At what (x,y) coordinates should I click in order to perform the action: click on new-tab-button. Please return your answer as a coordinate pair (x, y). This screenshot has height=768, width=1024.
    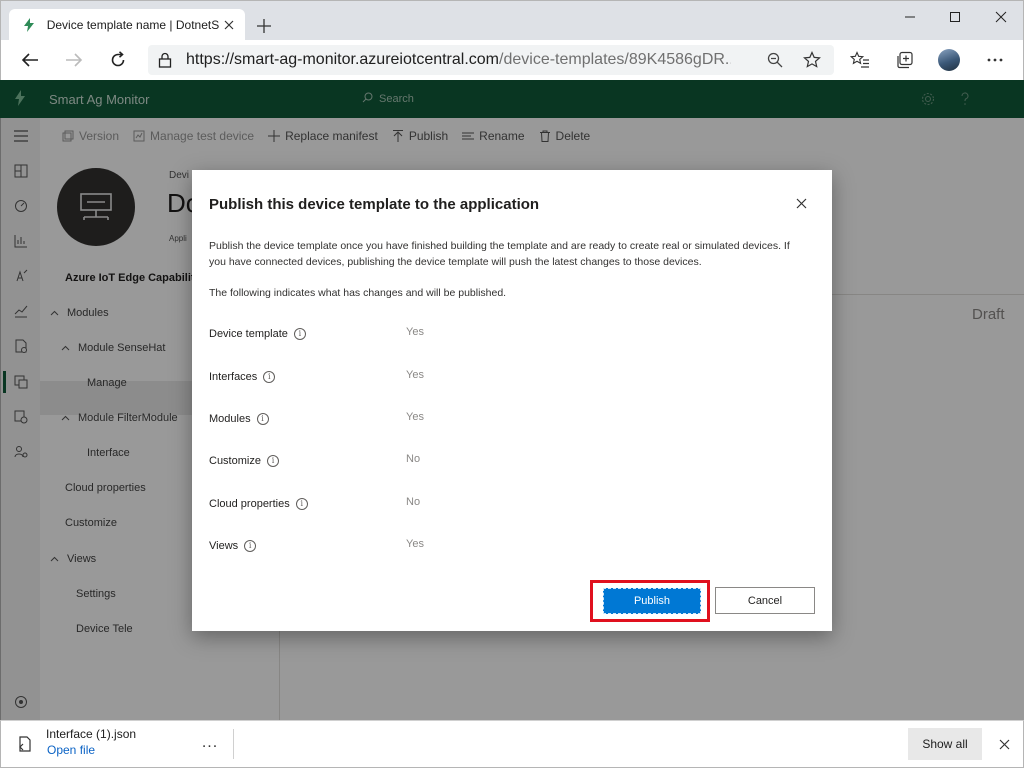
    Looking at the image, I should click on (264, 26).